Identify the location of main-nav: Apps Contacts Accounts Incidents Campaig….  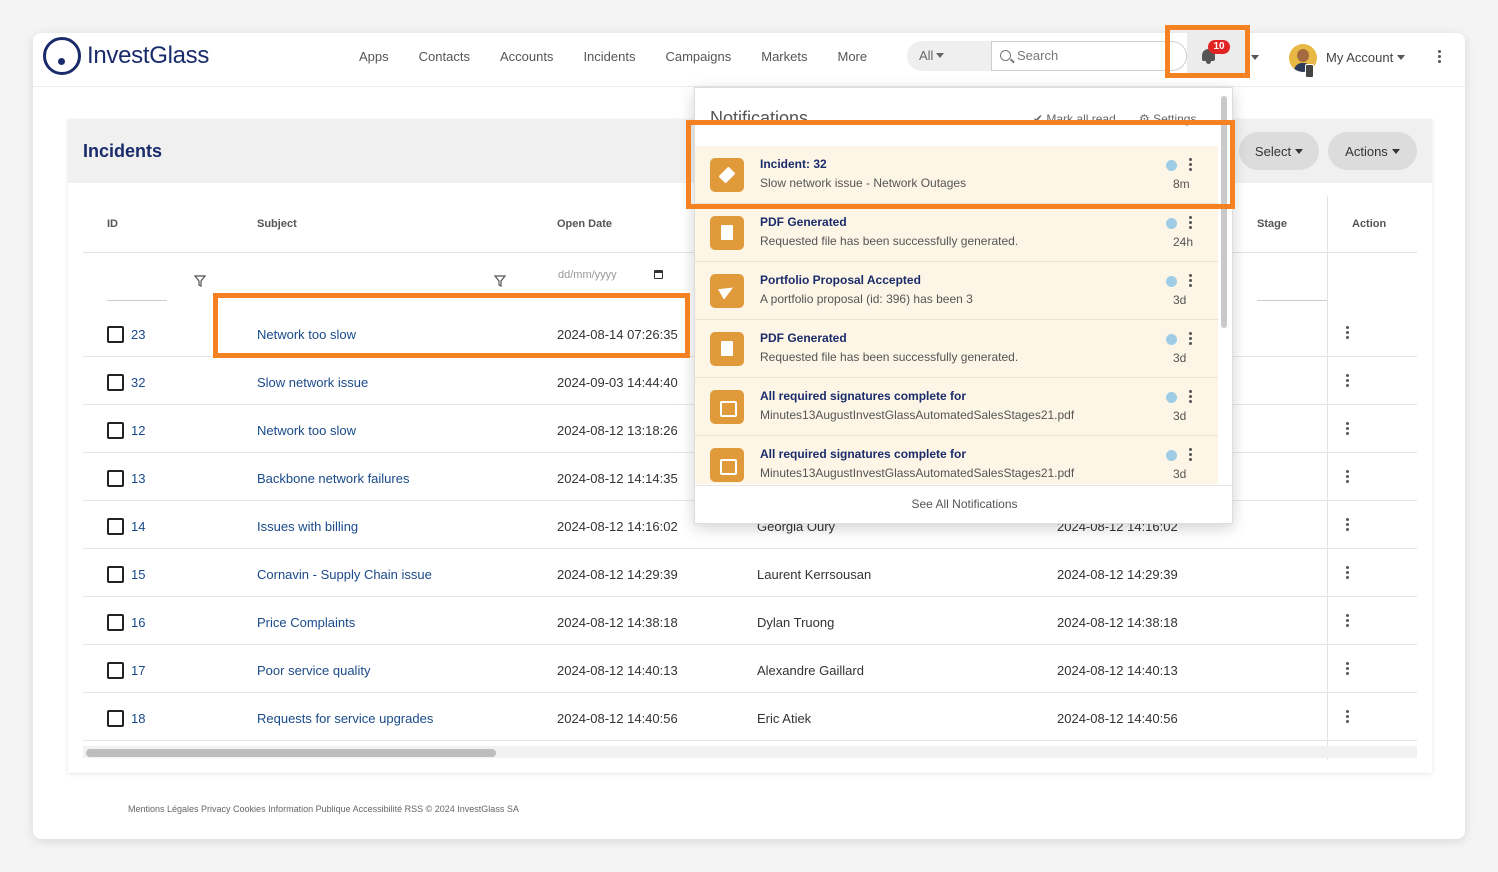
(628, 56).